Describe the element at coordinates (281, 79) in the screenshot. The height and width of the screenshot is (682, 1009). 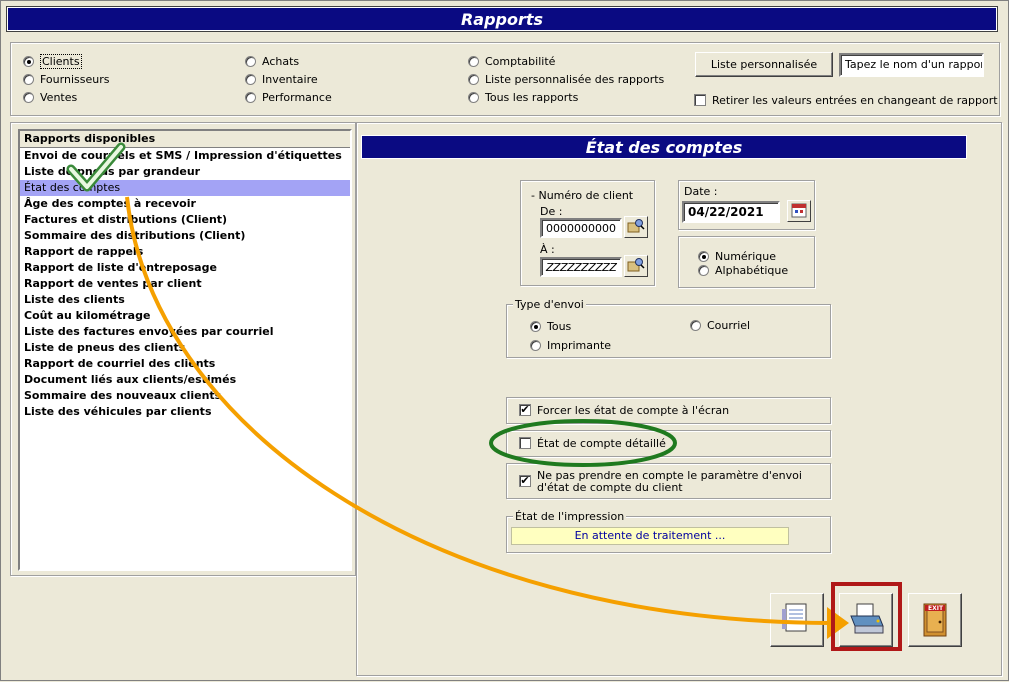
I see `radio-inventaire: Inventaire` at that location.